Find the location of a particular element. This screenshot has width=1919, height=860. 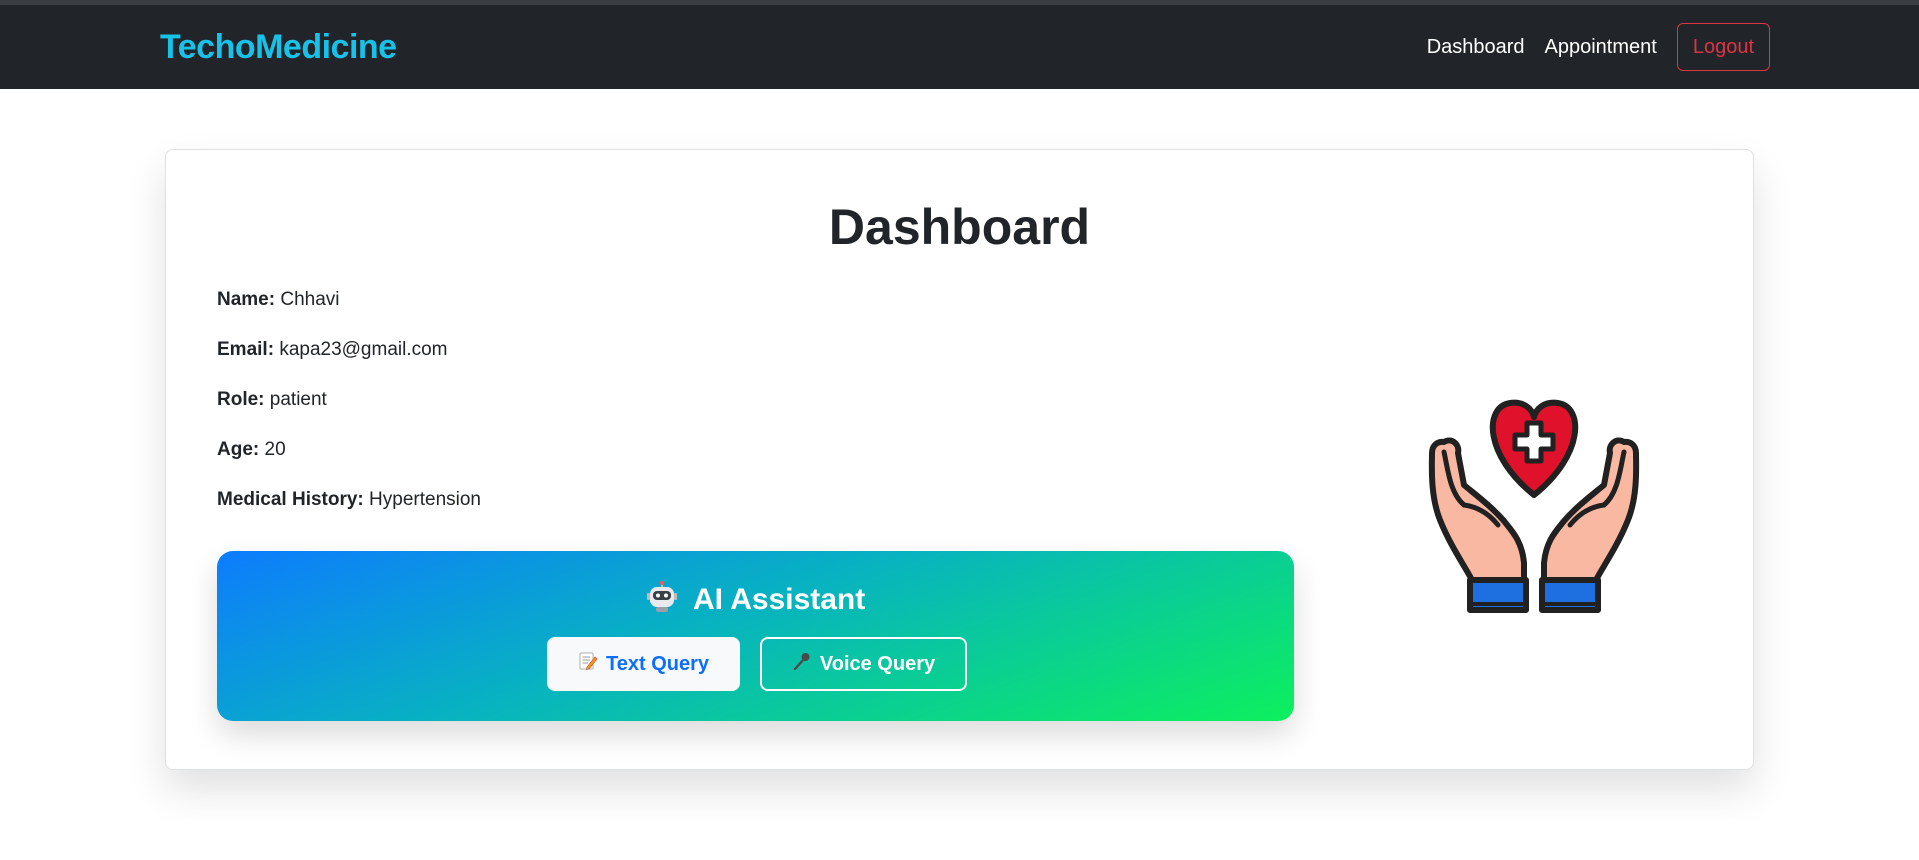

brand-logo: TechoMedicine is located at coordinates (278, 47).